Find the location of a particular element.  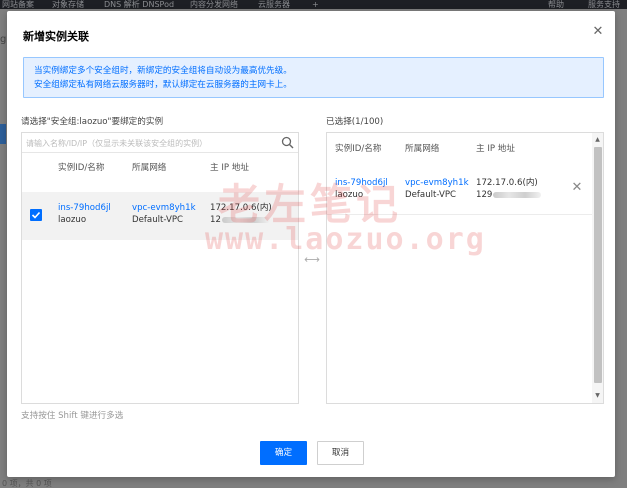

topbar-item: DNS 解析 DNSPod is located at coordinates (139, 4).